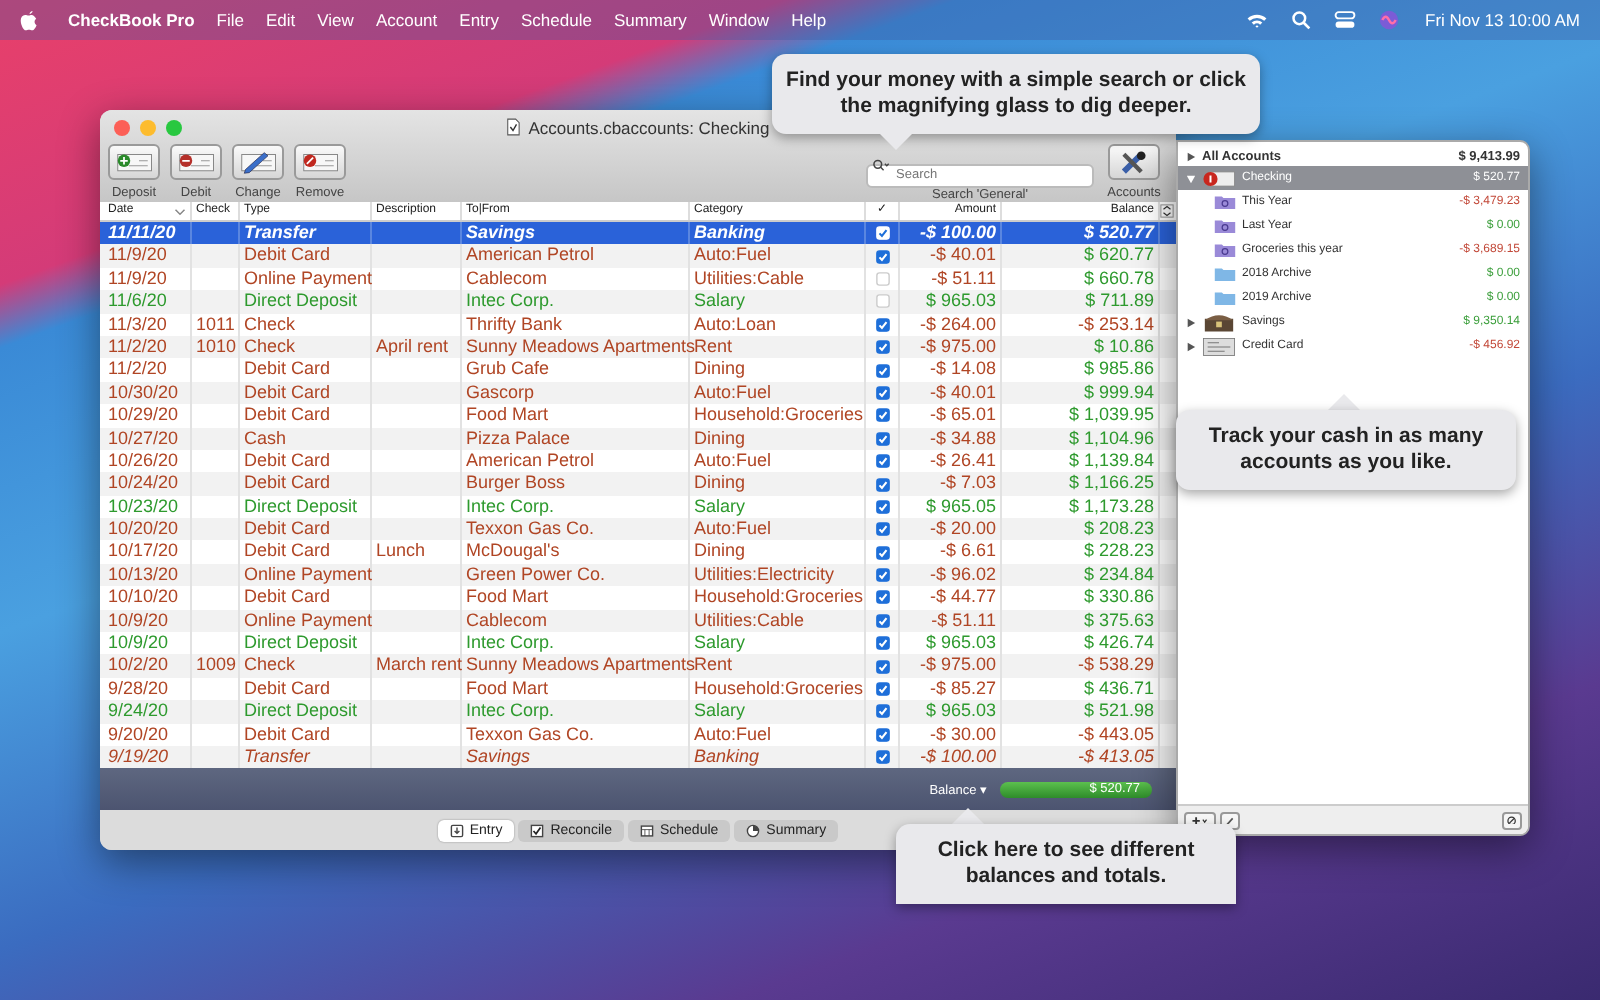 Image resolution: width=1600 pixels, height=1000 pixels. I want to click on table-row: 11/11/20 Transfer Savings Banking -$ 100.00 $ 520.77, so click(638, 233).